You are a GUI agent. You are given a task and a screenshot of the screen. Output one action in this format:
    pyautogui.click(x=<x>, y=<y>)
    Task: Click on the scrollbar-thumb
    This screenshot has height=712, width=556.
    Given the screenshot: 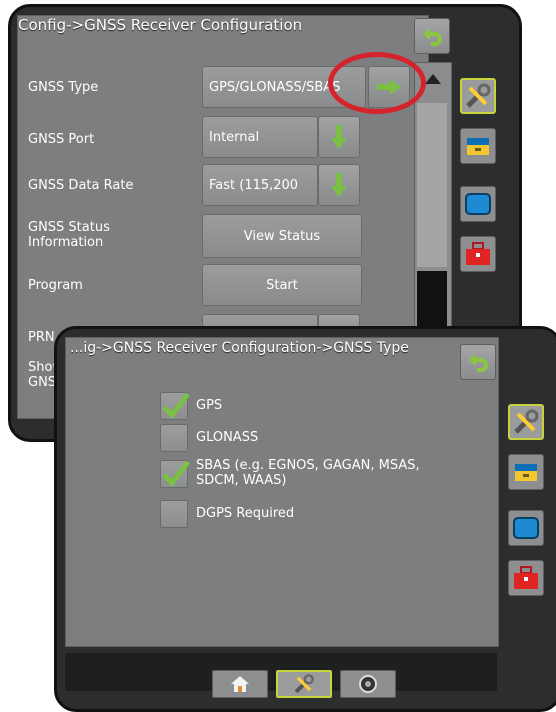 What is the action you would take?
    pyautogui.click(x=432, y=185)
    